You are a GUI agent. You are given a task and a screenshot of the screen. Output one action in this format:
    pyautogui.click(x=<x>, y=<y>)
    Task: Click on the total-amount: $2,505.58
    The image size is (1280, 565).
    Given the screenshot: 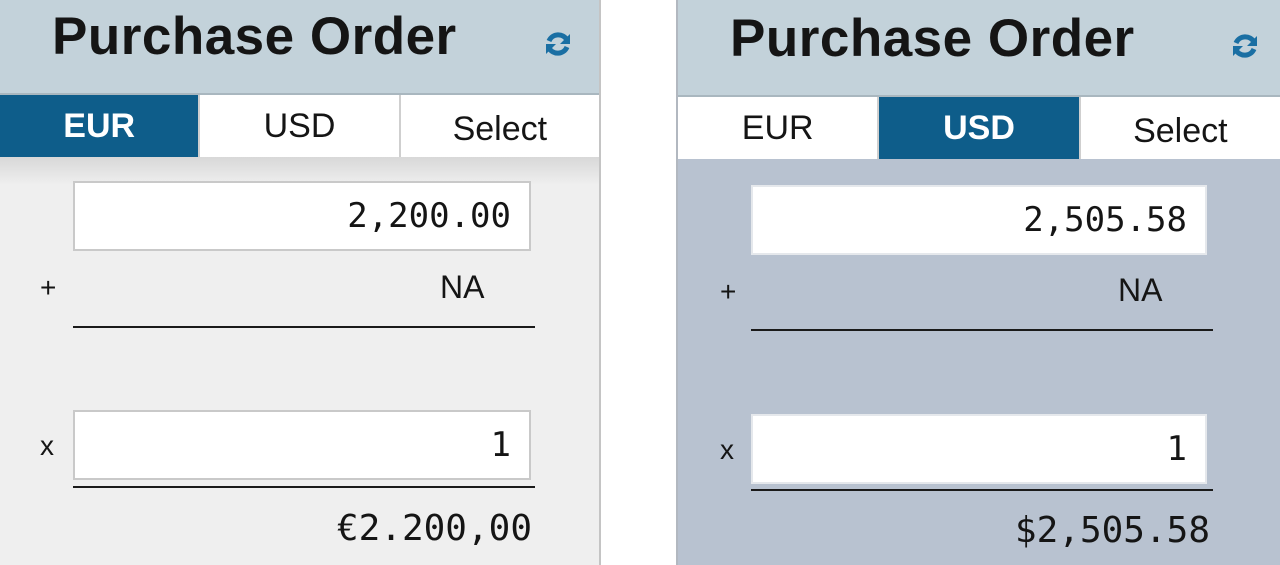 What is the action you would take?
    pyautogui.click(x=1112, y=530)
    